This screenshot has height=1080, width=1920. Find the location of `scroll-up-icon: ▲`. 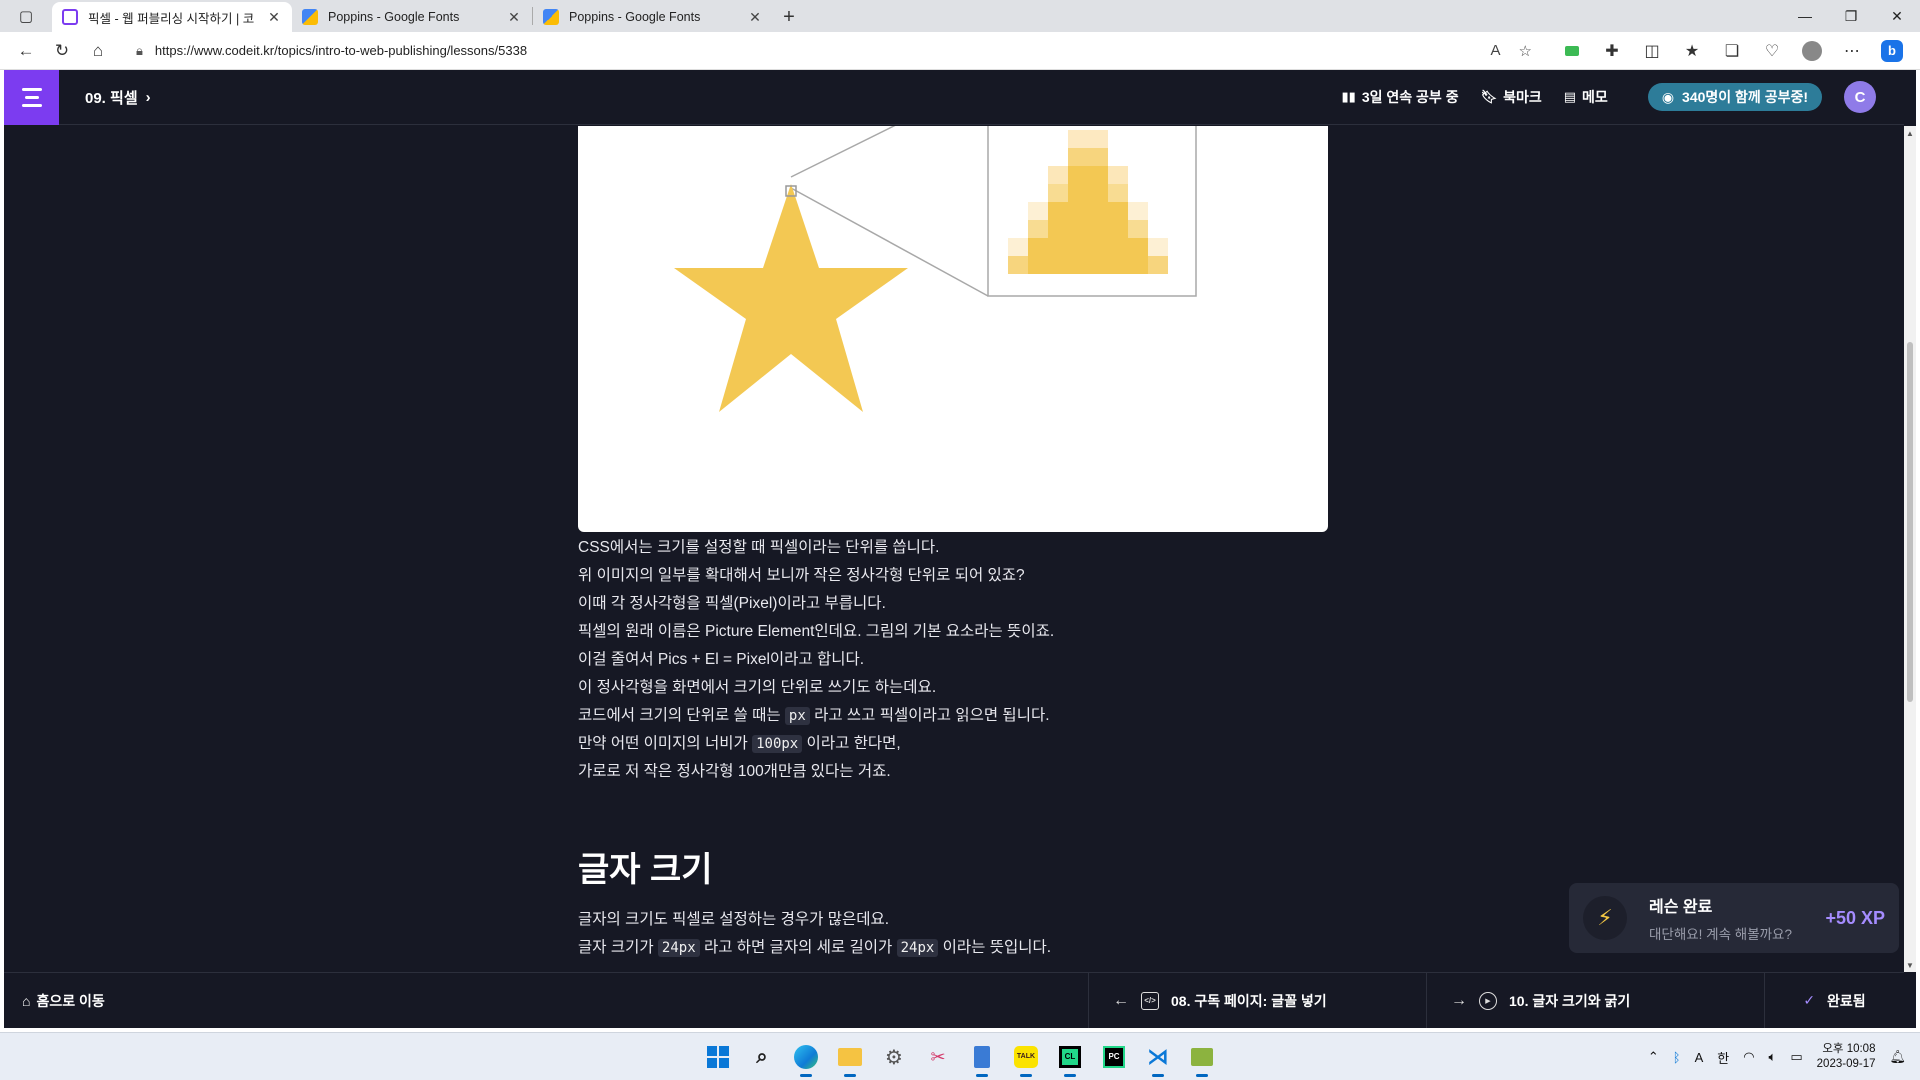

scroll-up-icon: ▲ is located at coordinates (1910, 133).